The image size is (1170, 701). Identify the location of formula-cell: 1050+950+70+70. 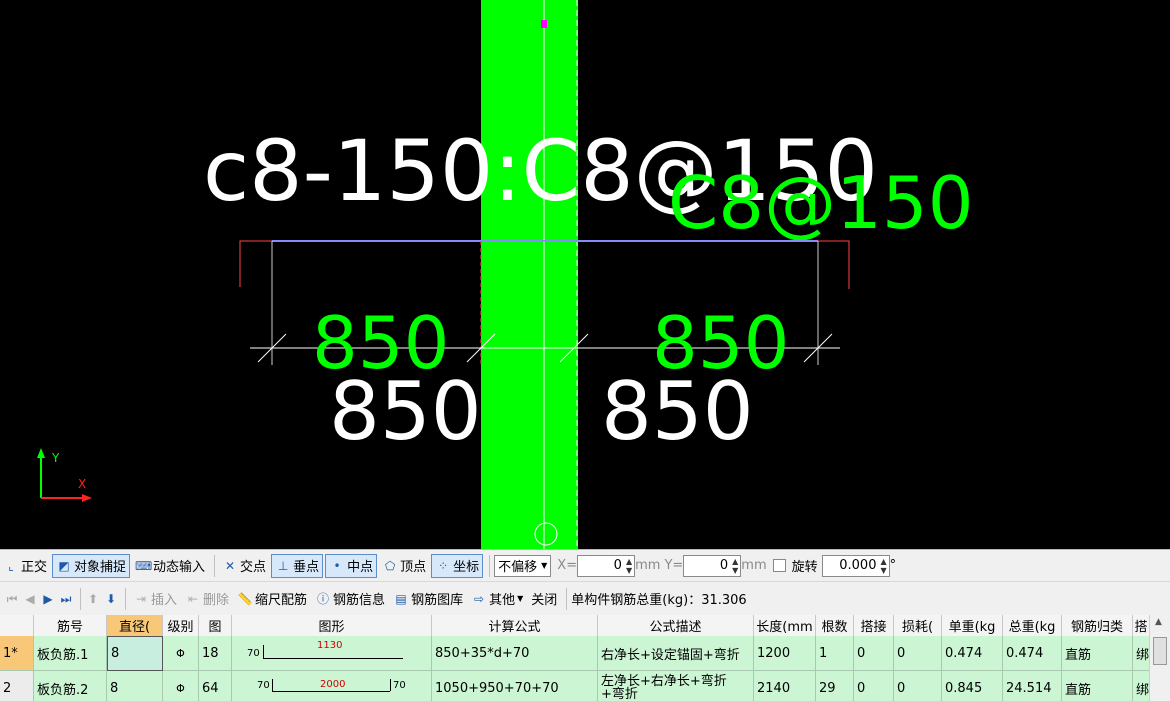
(515, 686).